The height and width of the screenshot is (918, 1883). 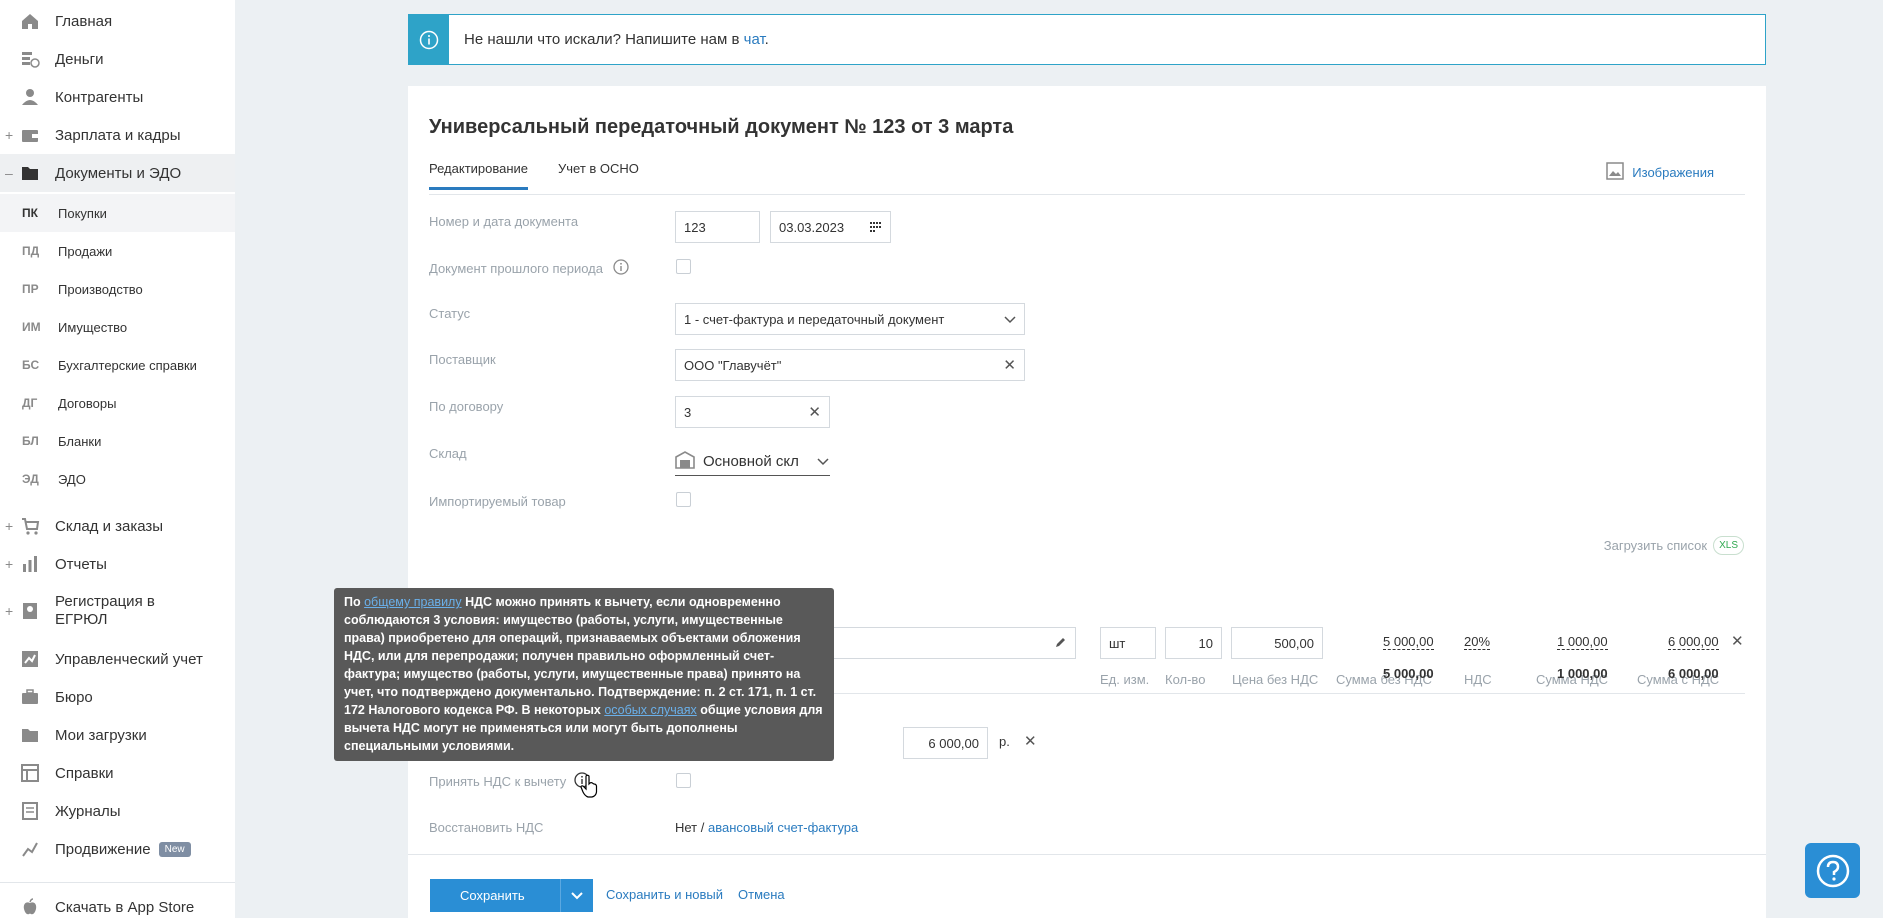 I want to click on save-button: Сохранить, so click(x=511, y=895).